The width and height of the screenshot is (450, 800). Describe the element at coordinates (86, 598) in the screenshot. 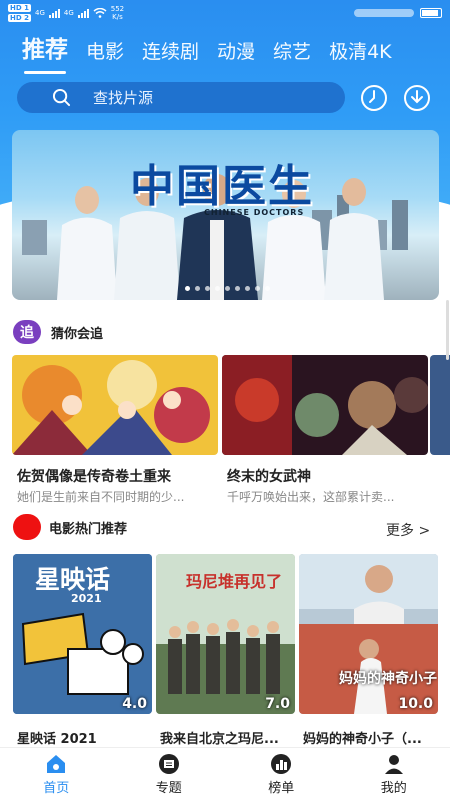

I see `poster-1-year: 2021` at that location.